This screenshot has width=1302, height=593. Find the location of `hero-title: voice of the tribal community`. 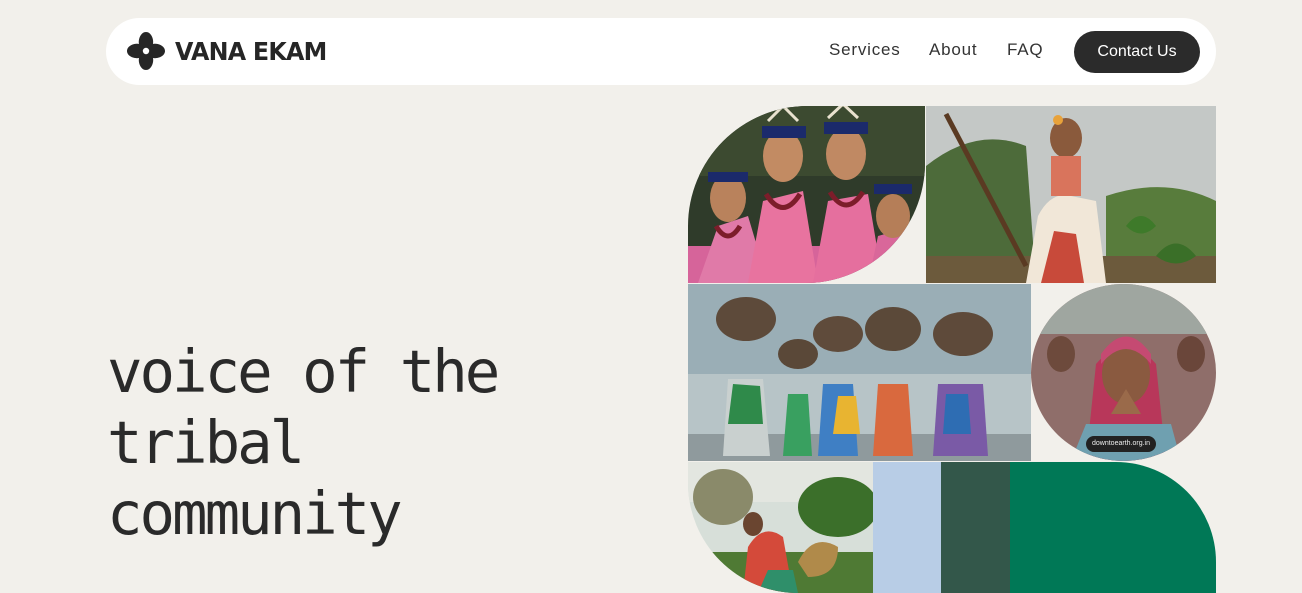

hero-title: voice of the tribal community is located at coordinates (303, 442).